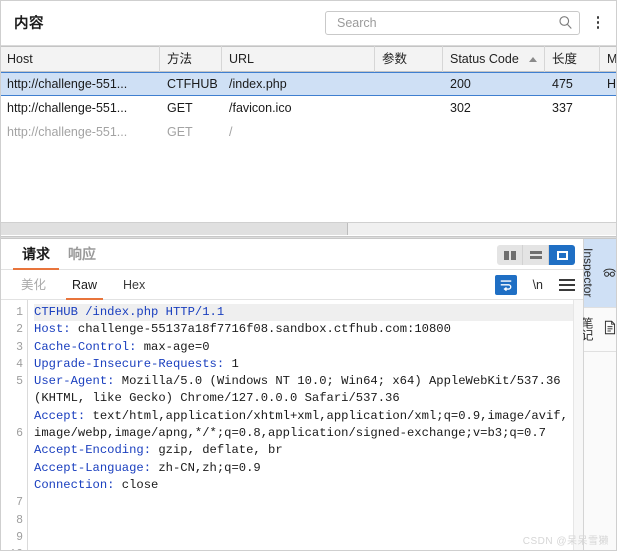 This screenshot has width=617, height=551. What do you see at coordinates (11, 548) in the screenshot?
I see `line-number: 10` at bounding box center [11, 548].